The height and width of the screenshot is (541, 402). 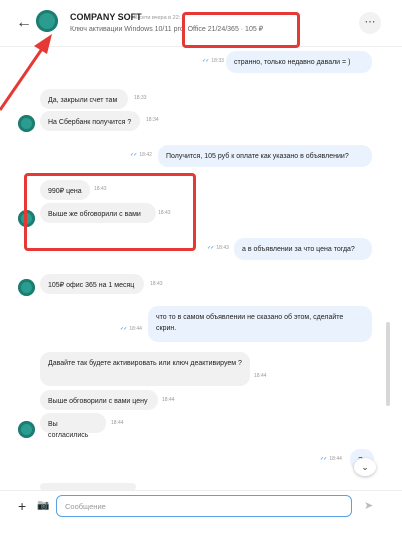 What do you see at coordinates (303, 249) in the screenshot?
I see `message-bubble-out: а в объявлении за что цена тогда?` at bounding box center [303, 249].